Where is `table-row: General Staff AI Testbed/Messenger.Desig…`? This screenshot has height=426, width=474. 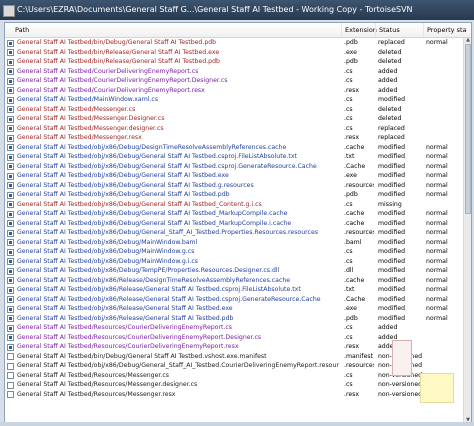
table-row: General Staff AI Testbed/Messenger.Desig… is located at coordinates (234, 119).